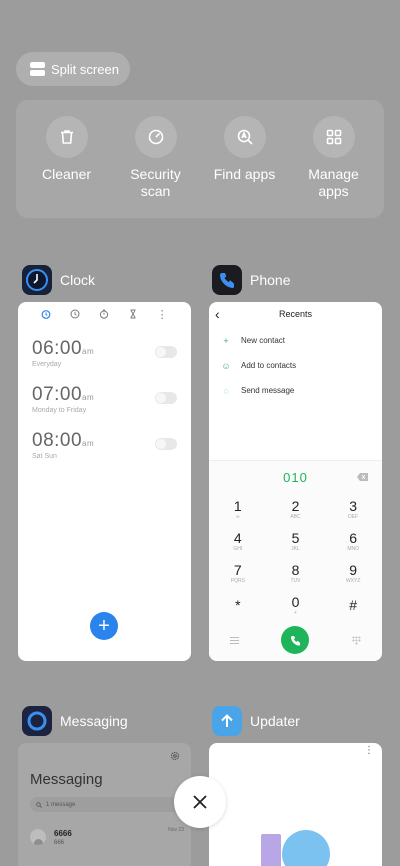 The height and width of the screenshot is (866, 400). What do you see at coordinates (63, 833) in the screenshot?
I see `thread-sender: 6666` at bounding box center [63, 833].